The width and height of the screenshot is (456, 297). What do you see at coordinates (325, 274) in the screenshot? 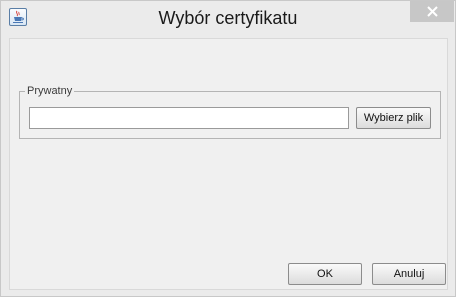
I see `ok-button: OK` at bounding box center [325, 274].